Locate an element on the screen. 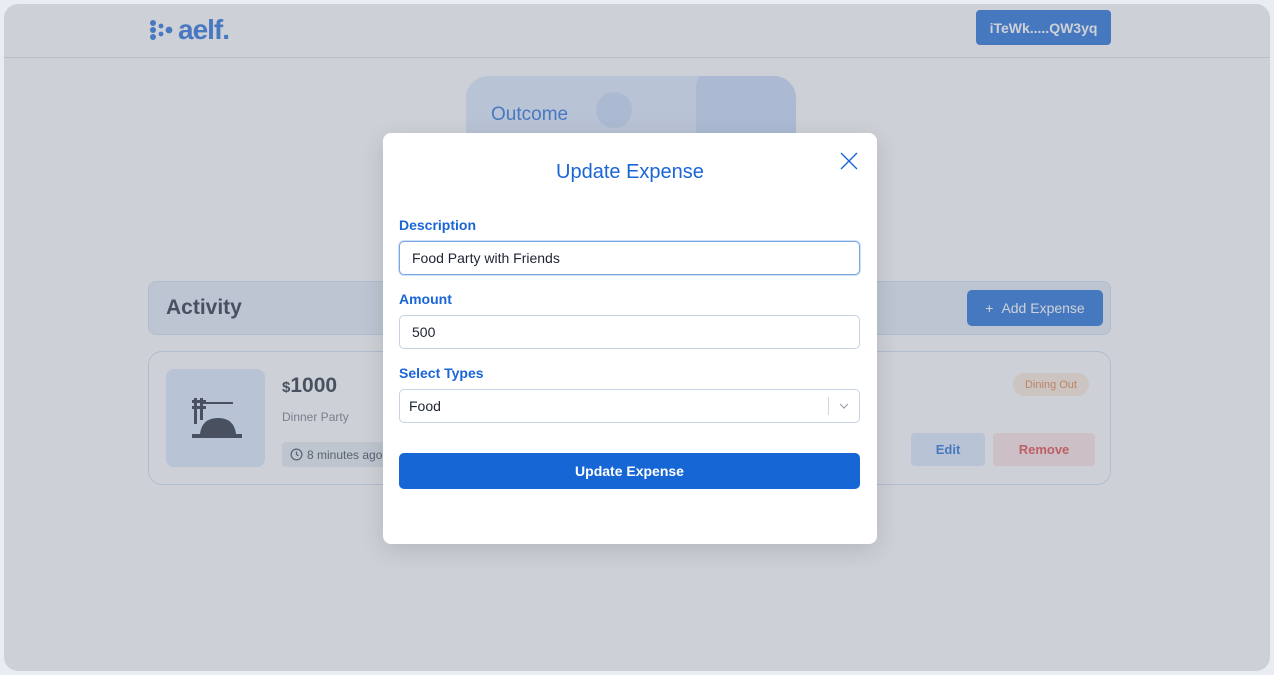  types-selected-value: Food is located at coordinates (425, 406).